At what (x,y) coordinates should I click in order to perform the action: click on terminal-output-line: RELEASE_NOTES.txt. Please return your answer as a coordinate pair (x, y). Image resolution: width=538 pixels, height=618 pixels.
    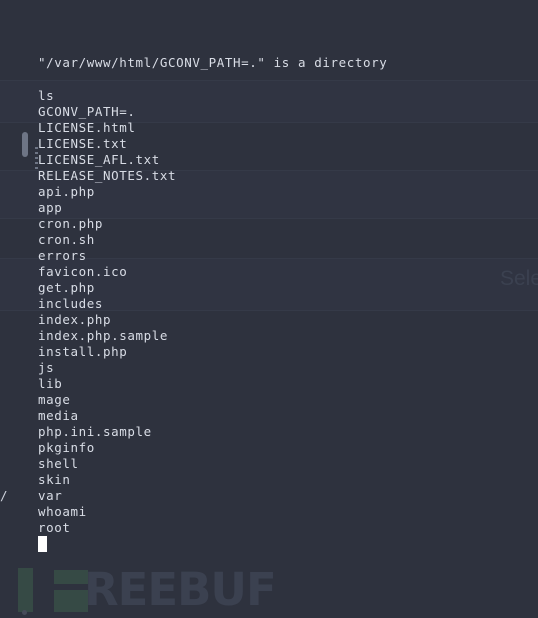
    Looking at the image, I should click on (107, 175).